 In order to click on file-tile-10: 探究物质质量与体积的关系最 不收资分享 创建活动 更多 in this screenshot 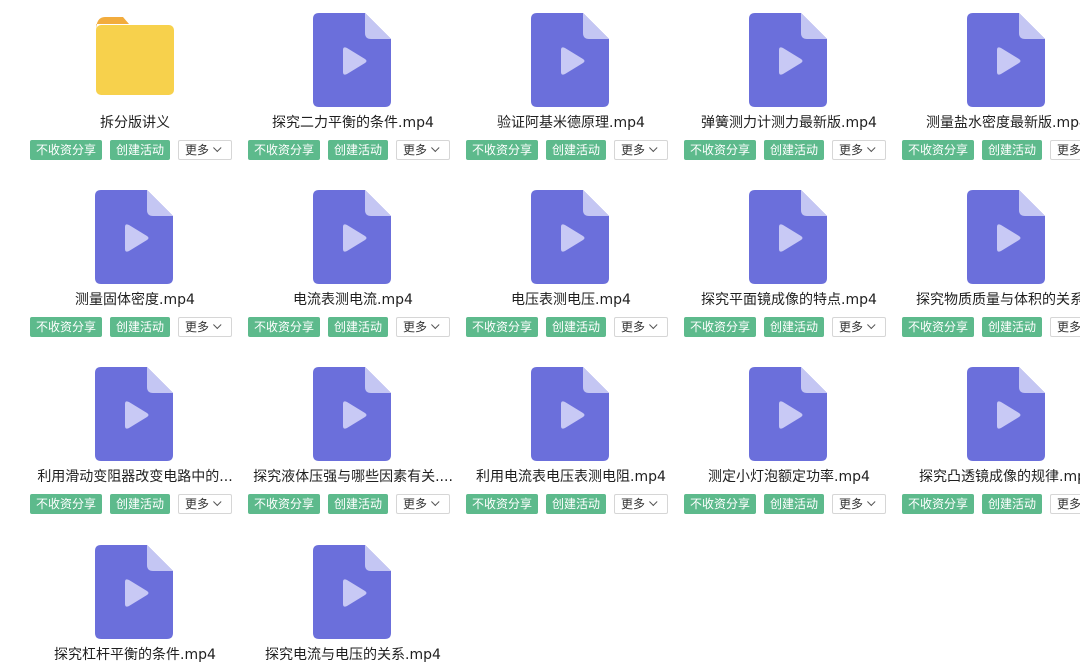, I will do `click(991, 265)`.